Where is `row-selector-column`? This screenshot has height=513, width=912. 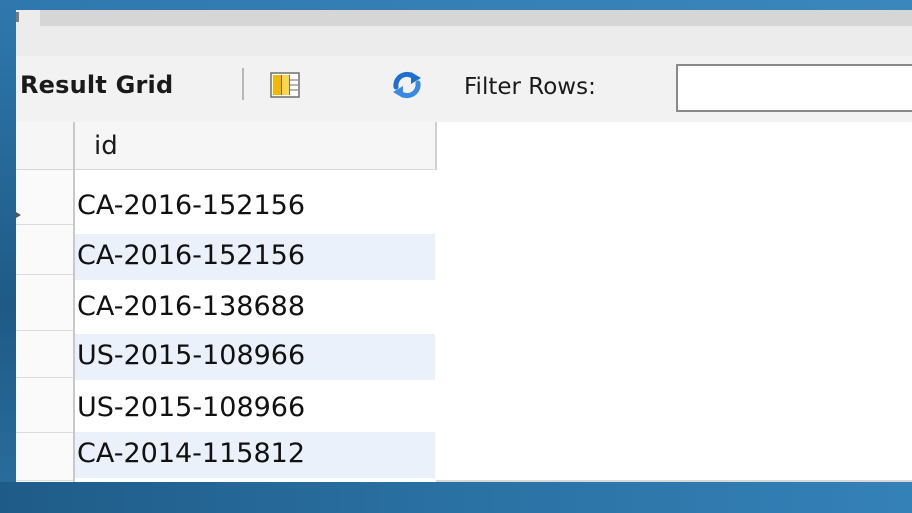
row-selector-column is located at coordinates (44, 302).